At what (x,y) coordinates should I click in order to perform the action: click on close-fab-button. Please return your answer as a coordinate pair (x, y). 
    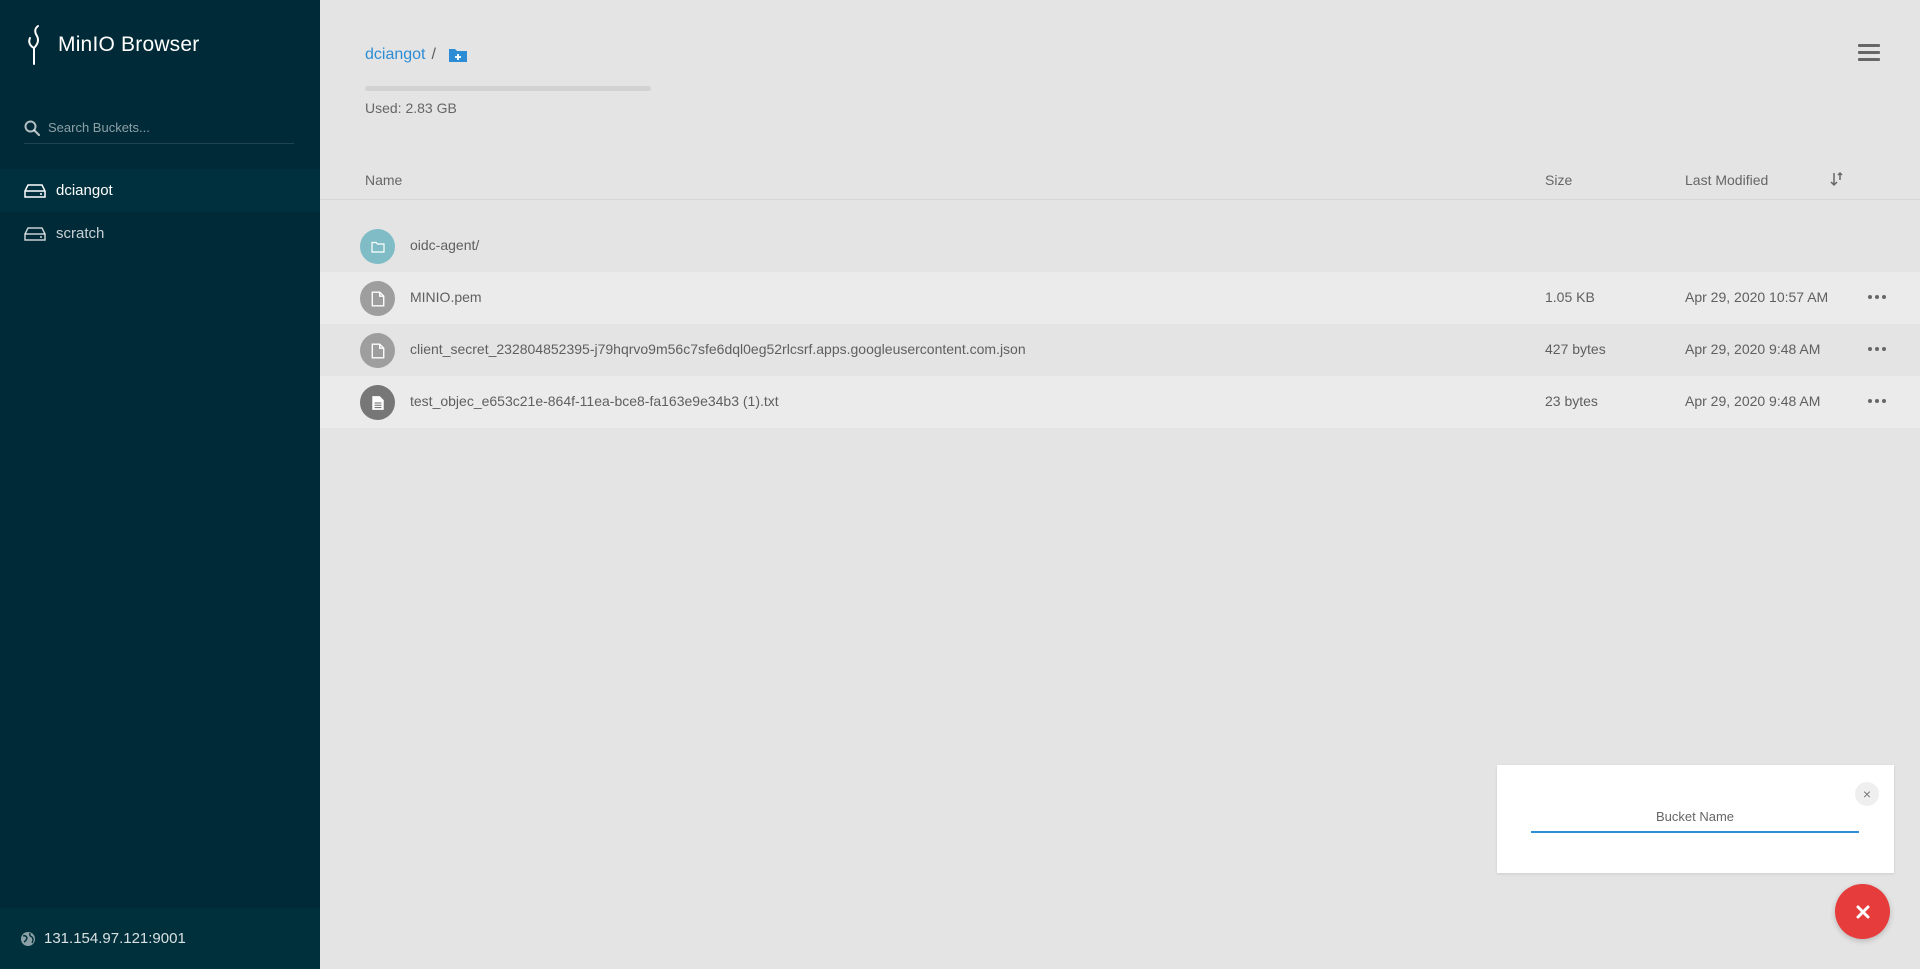
    Looking at the image, I should click on (1862, 911).